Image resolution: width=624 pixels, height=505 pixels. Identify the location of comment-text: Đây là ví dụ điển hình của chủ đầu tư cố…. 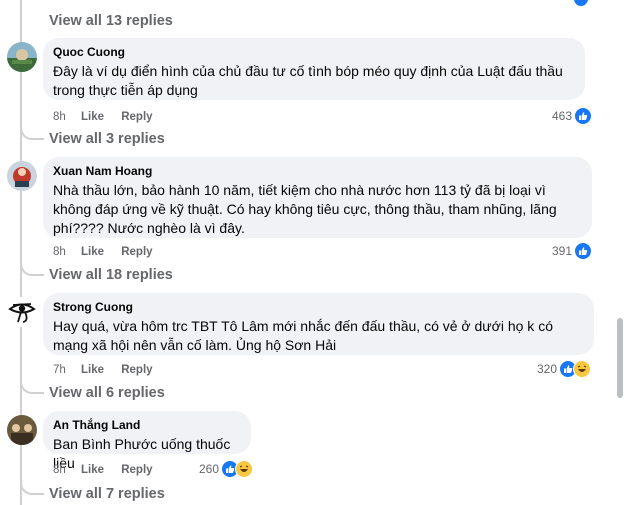
(308, 80).